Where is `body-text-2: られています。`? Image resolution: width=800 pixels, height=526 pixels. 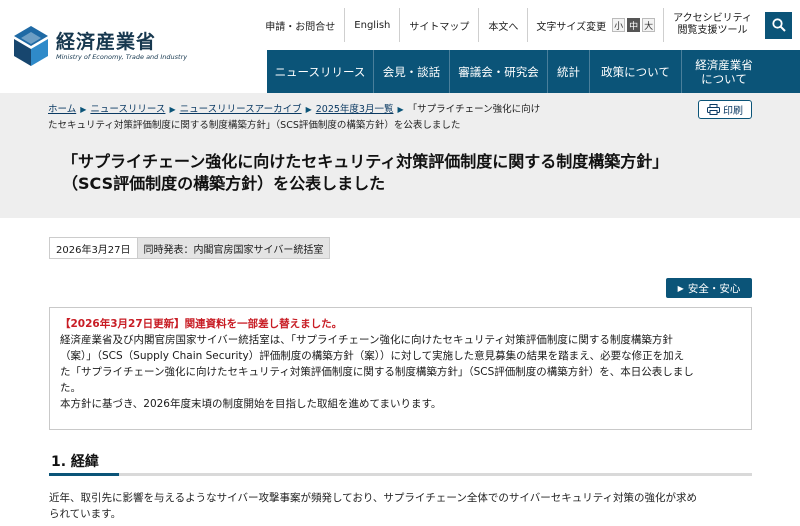 body-text-2: られています。 is located at coordinates (85, 514).